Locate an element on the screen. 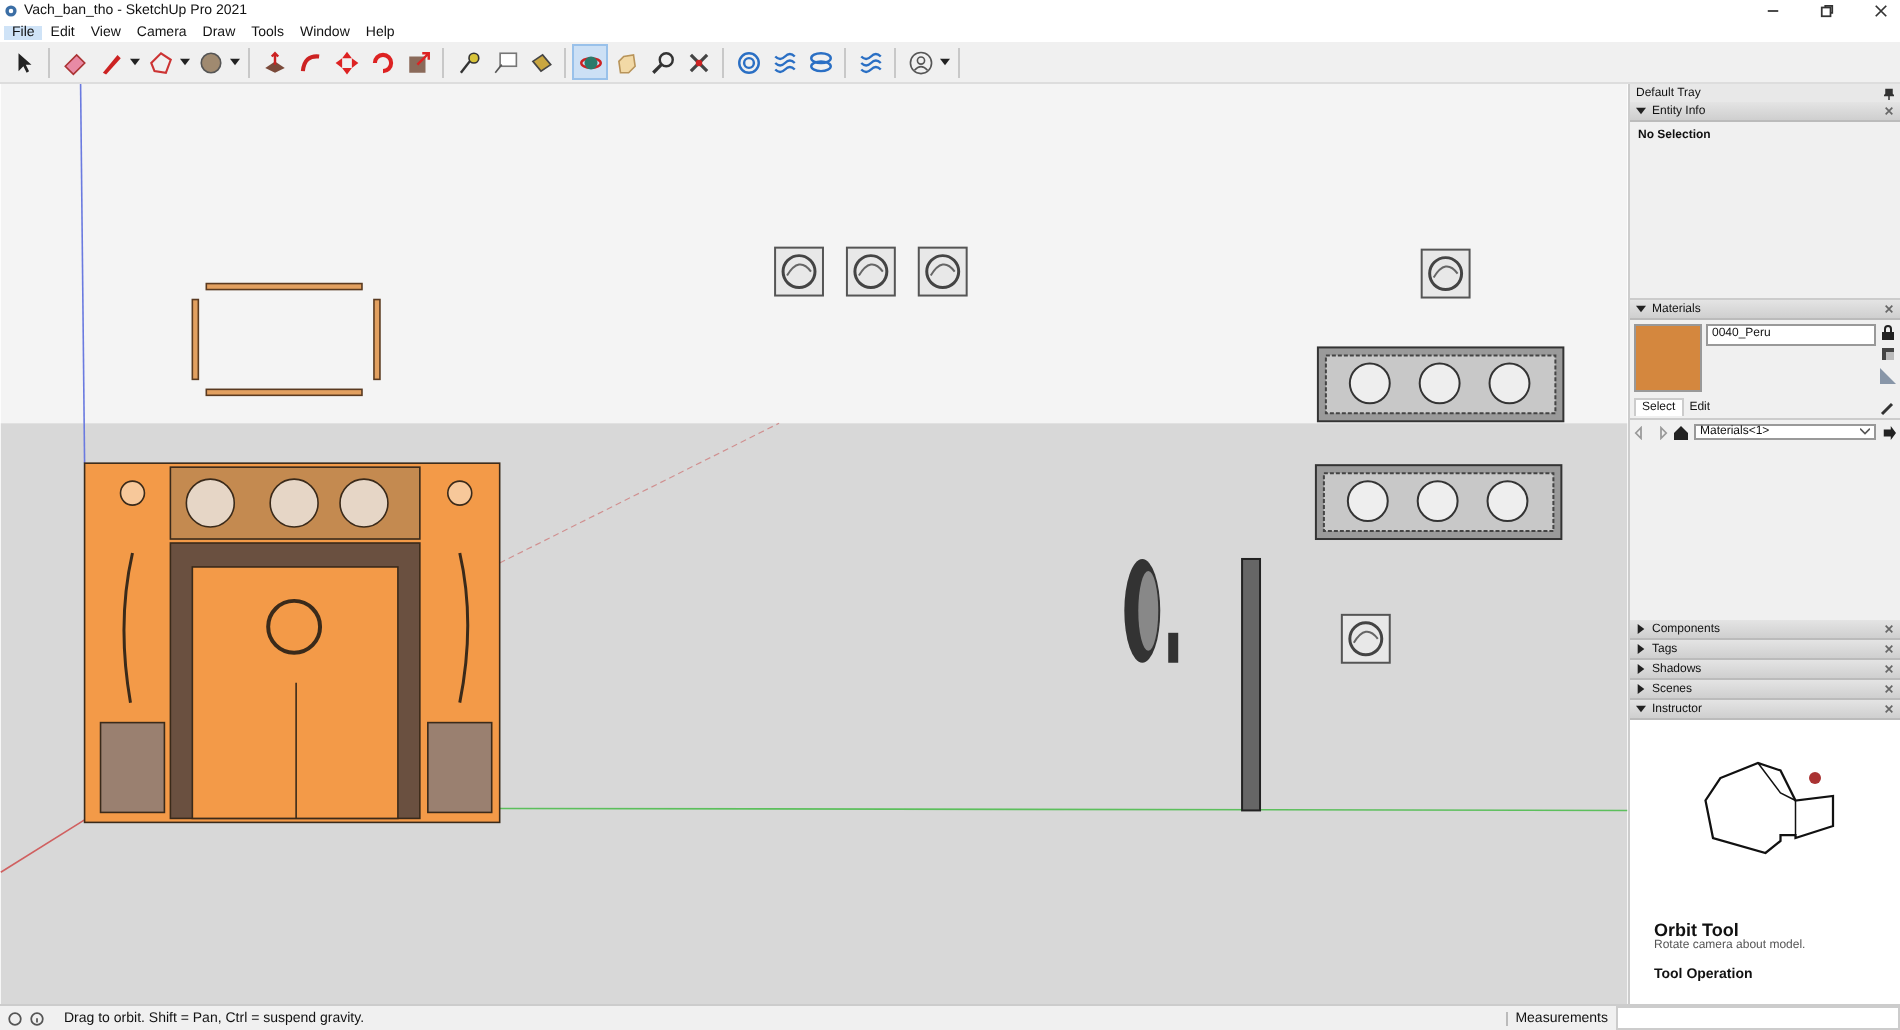  label-icon is located at coordinates (504, 62).